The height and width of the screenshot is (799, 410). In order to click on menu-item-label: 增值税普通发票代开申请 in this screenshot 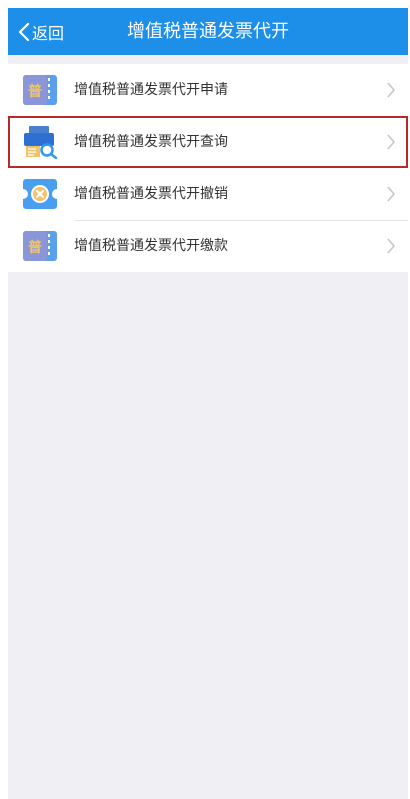, I will do `click(151, 90)`.